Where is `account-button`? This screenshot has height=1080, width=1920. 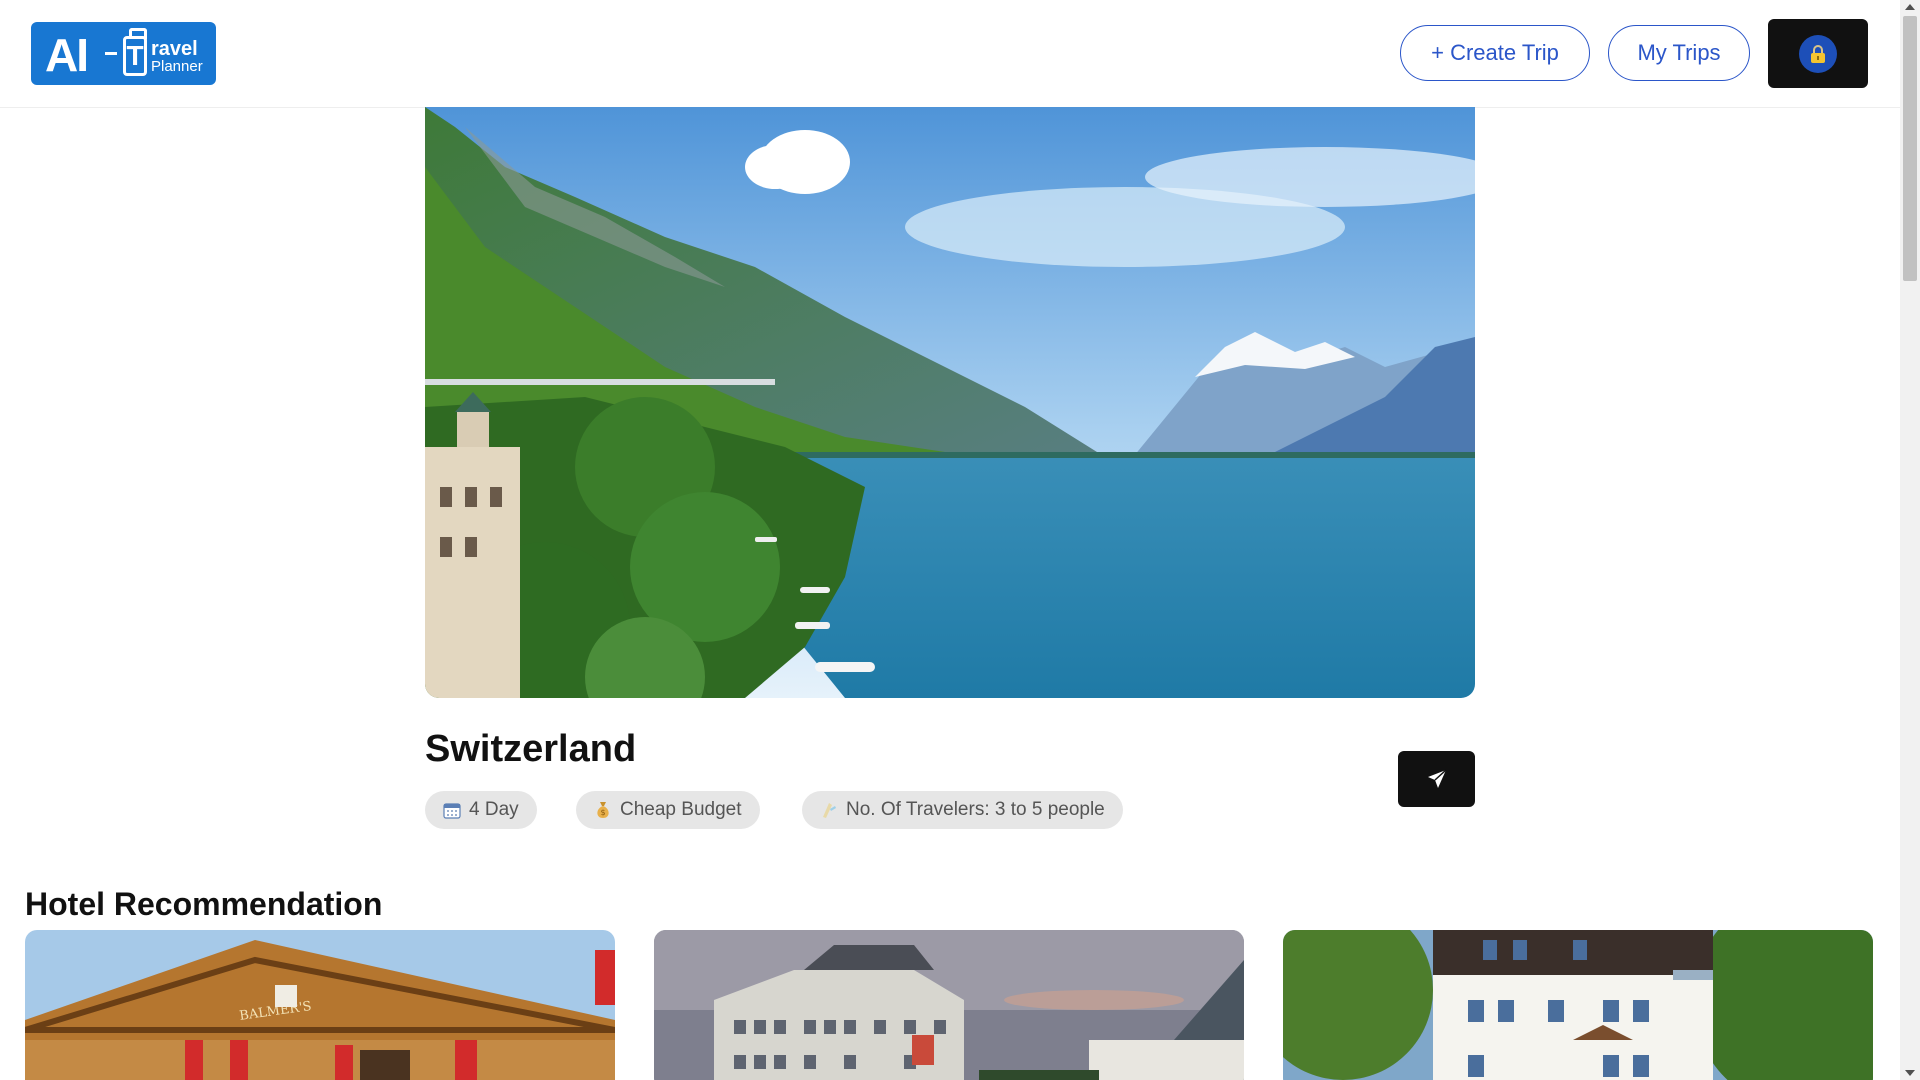
account-button is located at coordinates (1818, 53).